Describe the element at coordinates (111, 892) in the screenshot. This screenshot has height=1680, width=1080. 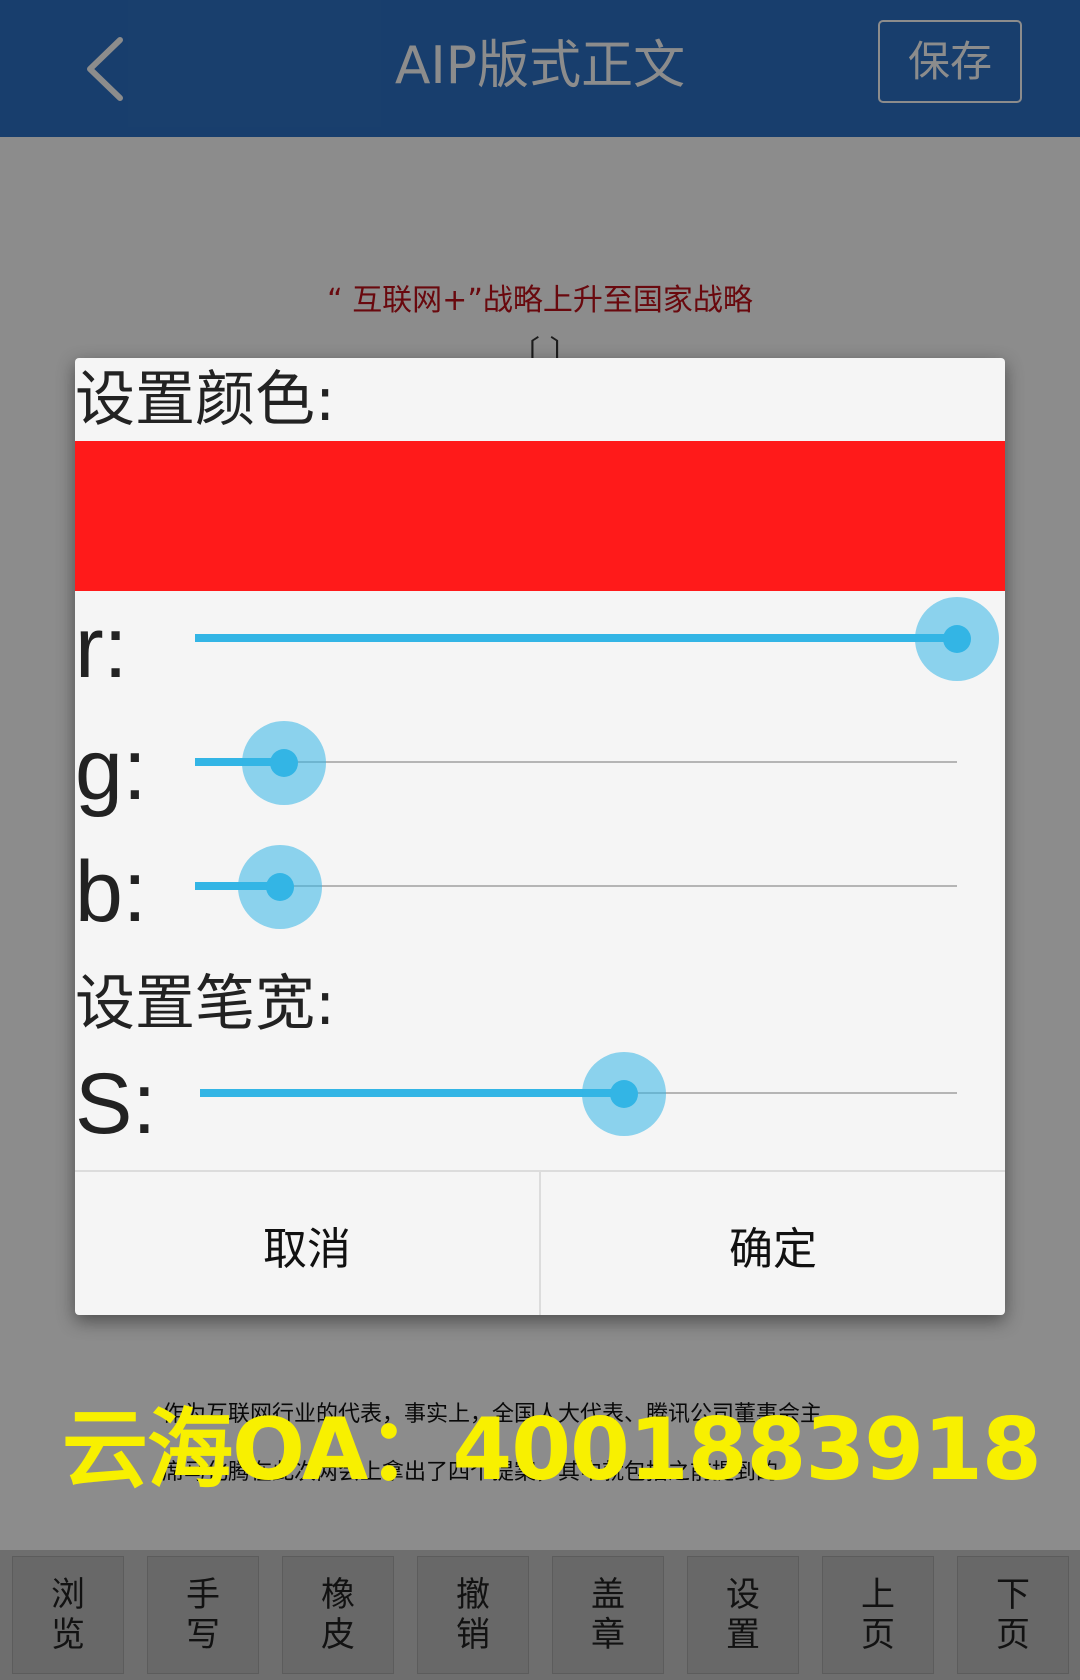
I see `blue-channel-label: b:` at that location.